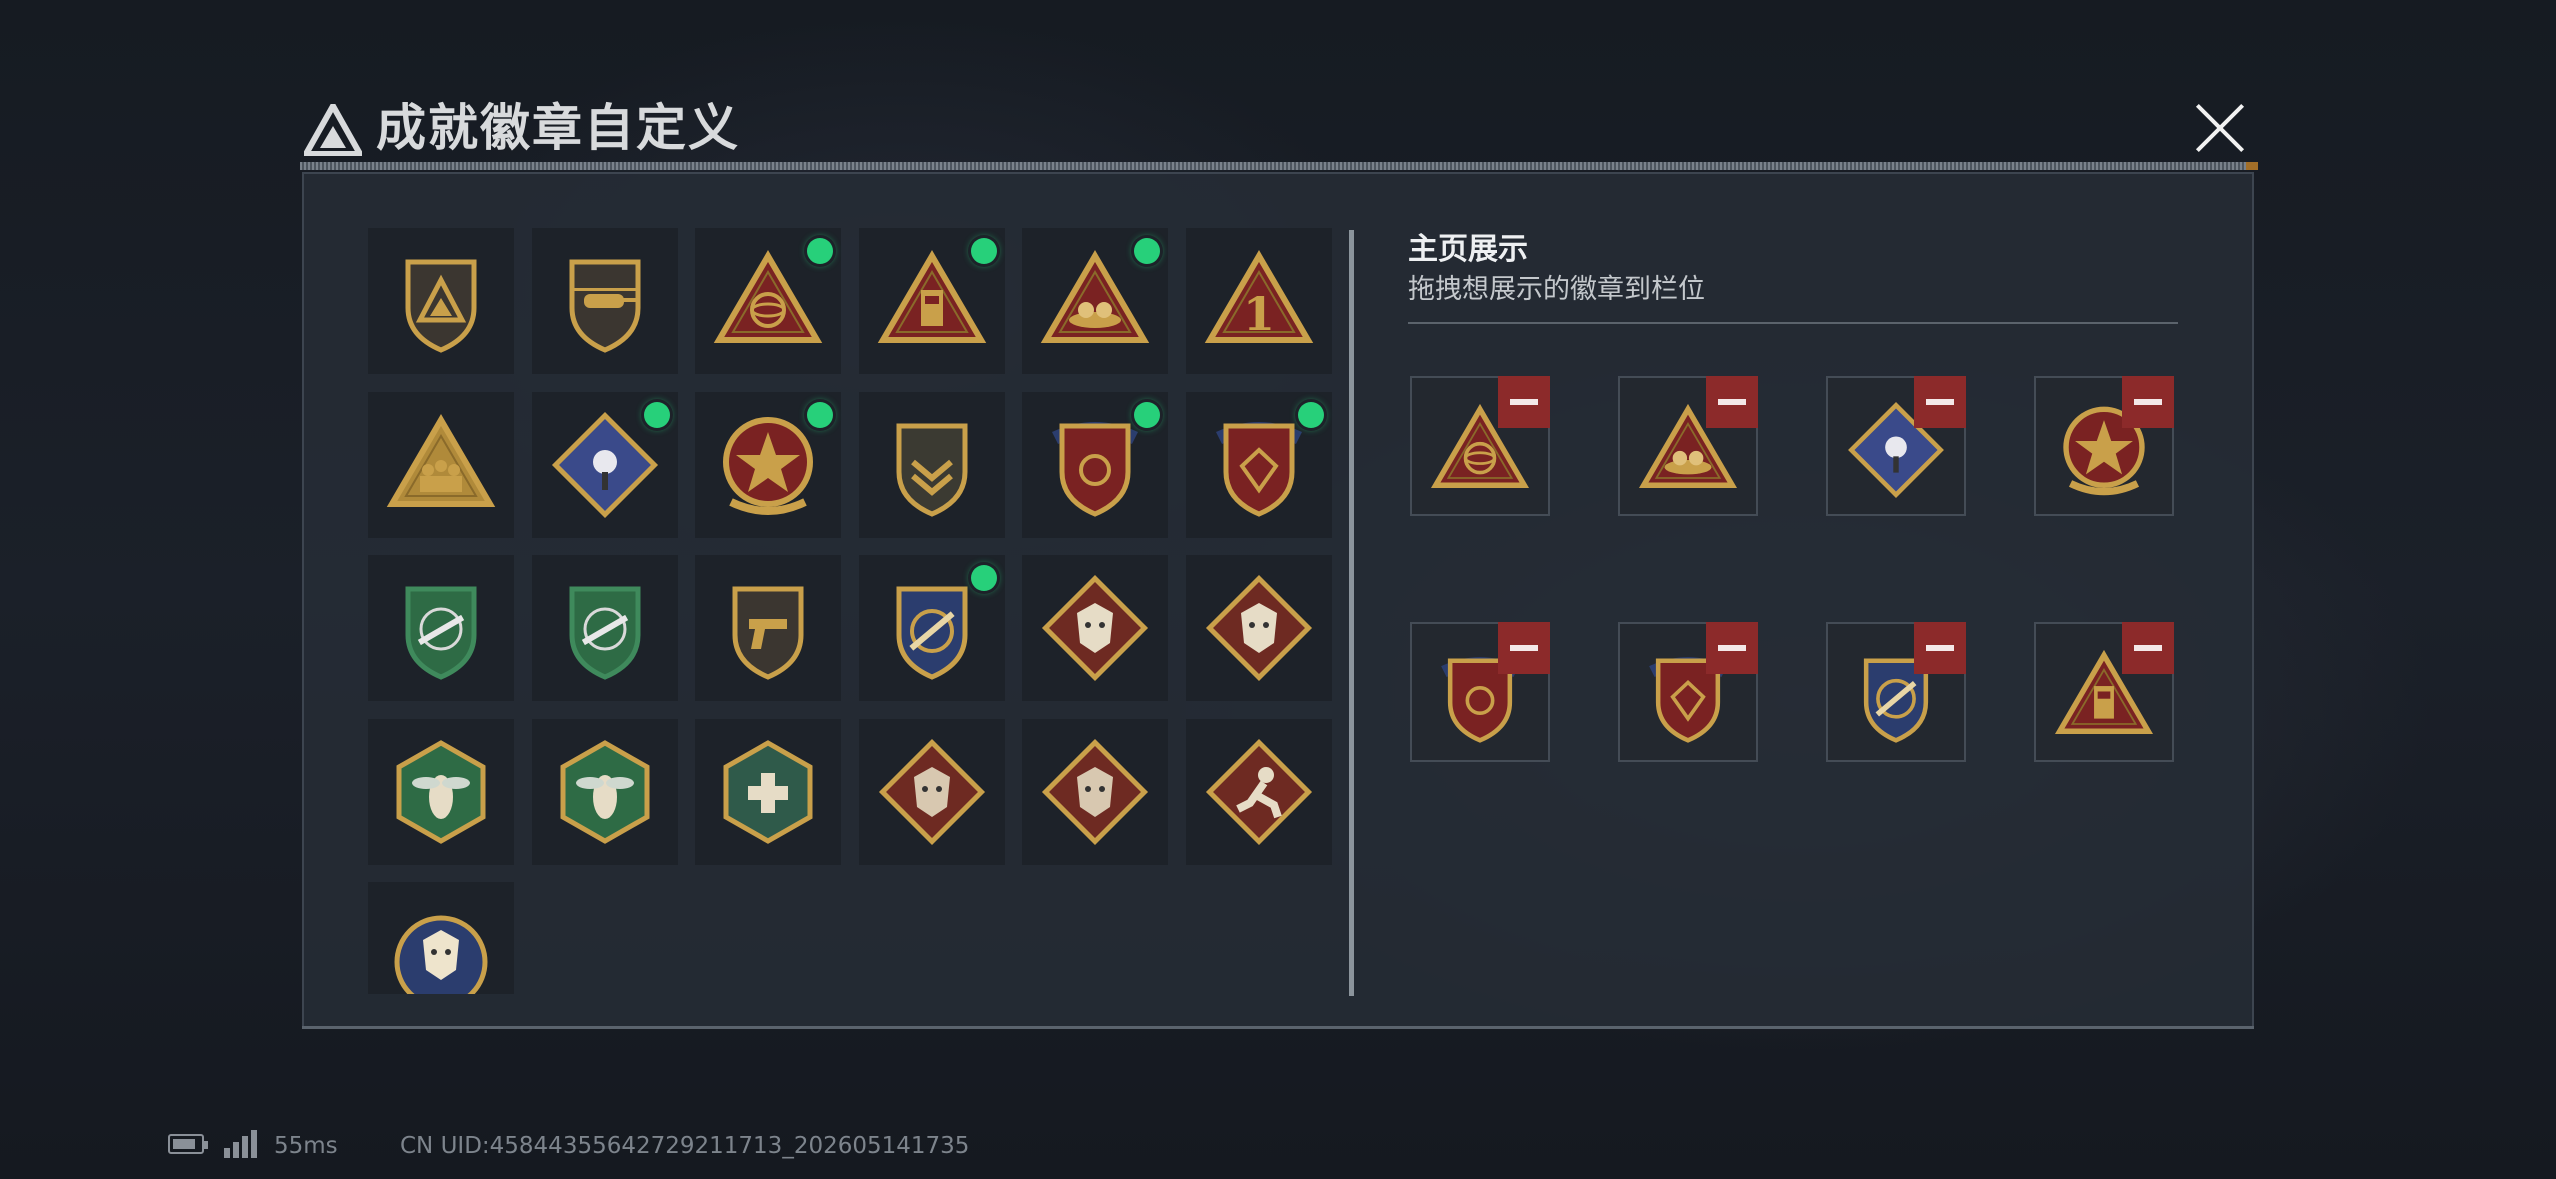 The image size is (2556, 1179). What do you see at coordinates (1278, 1027) in the screenshot?
I see `panel-bottom-edge` at bounding box center [1278, 1027].